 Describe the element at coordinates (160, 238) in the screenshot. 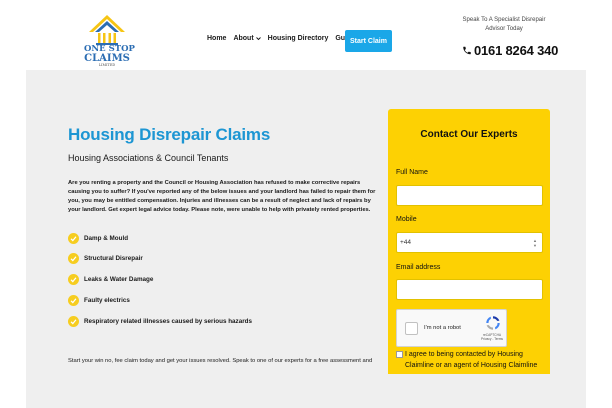

I see `list-item: Damp & Mould` at that location.